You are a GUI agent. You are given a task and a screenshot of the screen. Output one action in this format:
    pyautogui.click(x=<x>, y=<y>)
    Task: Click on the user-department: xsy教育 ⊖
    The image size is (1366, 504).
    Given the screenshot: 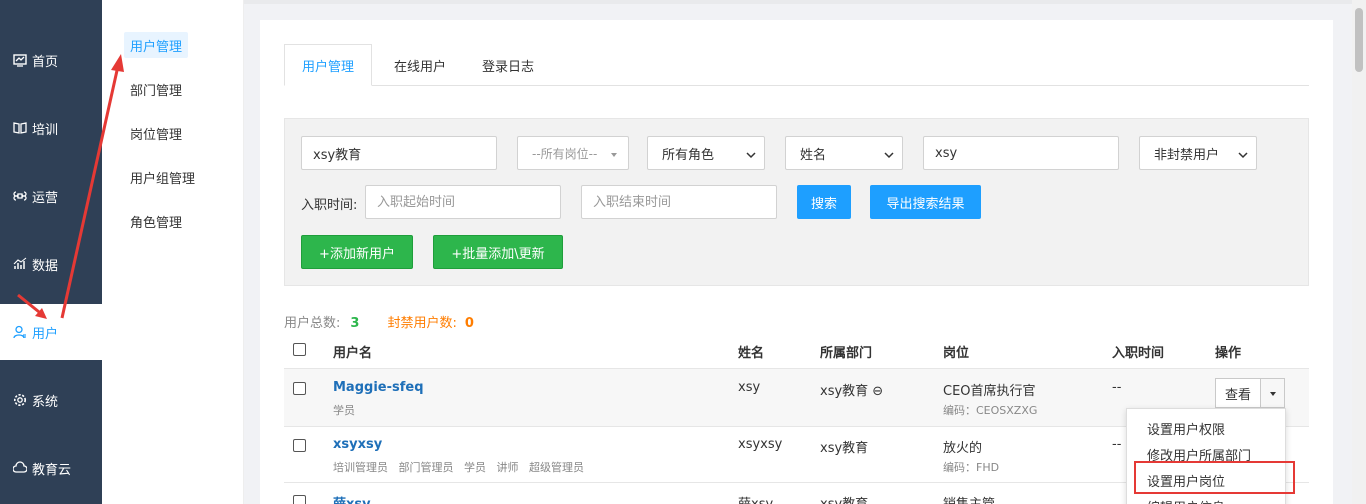 What is the action you would take?
    pyautogui.click(x=852, y=391)
    